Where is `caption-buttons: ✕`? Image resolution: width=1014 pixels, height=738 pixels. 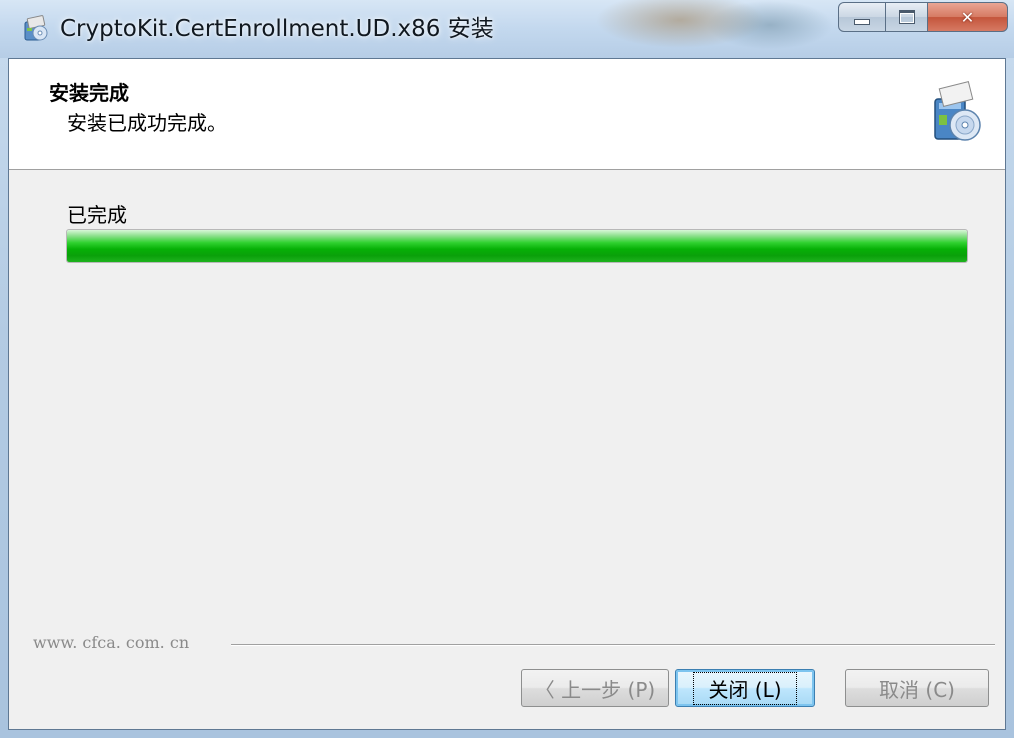 caption-buttons: ✕ is located at coordinates (923, 17).